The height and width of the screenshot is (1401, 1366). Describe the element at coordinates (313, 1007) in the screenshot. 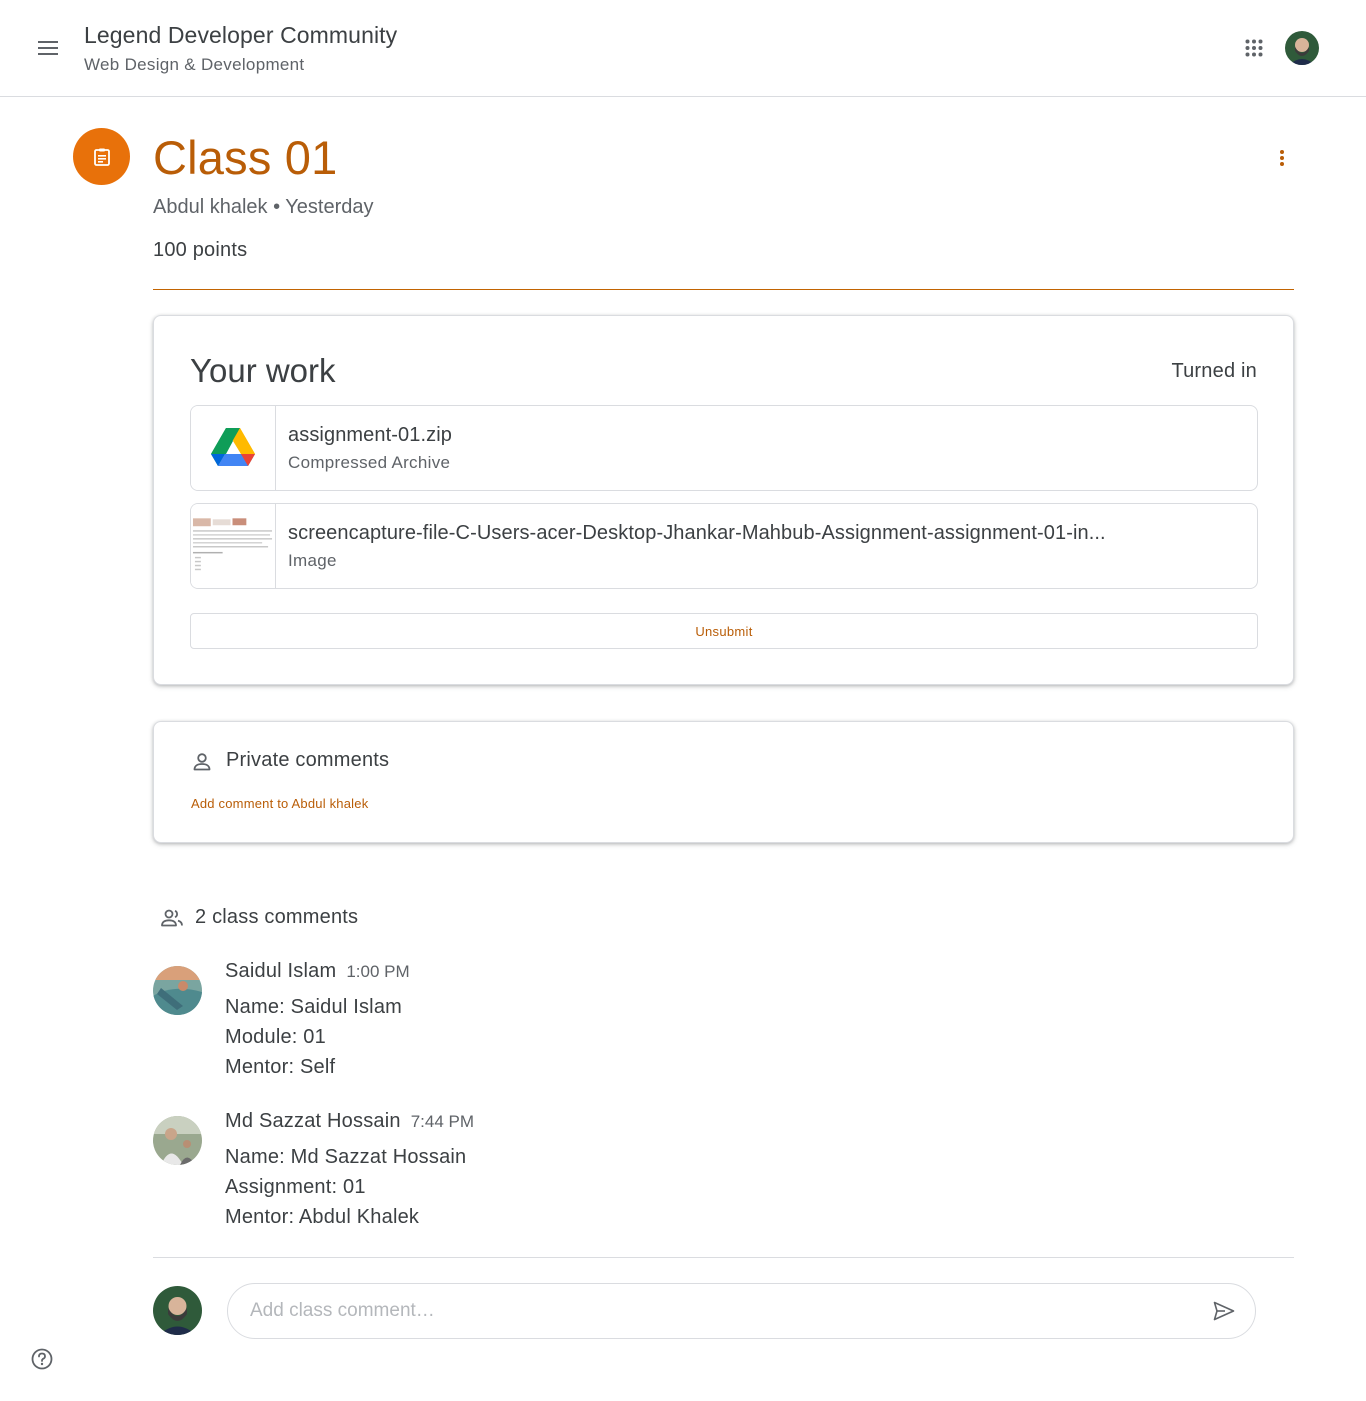

I see `comment-text-line: Name: Saidul Islam` at that location.